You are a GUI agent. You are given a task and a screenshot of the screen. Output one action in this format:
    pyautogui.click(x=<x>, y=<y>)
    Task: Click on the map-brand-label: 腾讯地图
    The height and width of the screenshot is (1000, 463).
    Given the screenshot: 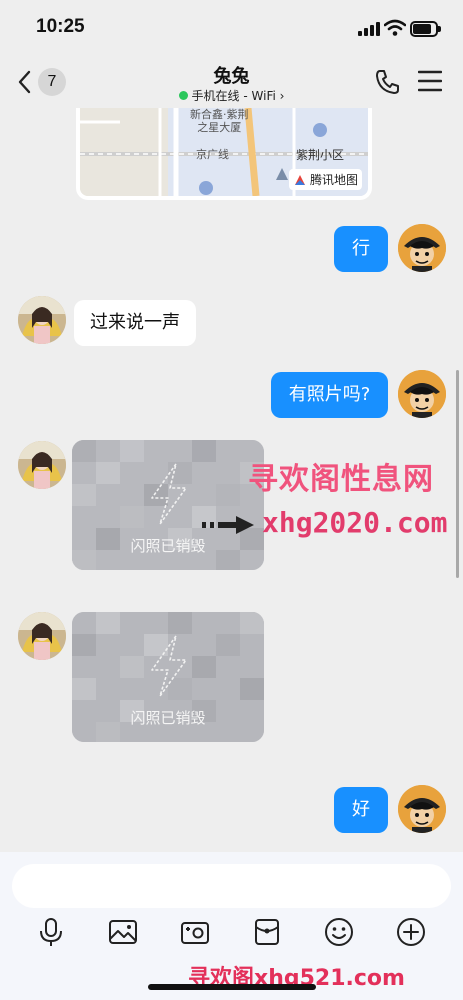 What is the action you would take?
    pyautogui.click(x=333, y=180)
    